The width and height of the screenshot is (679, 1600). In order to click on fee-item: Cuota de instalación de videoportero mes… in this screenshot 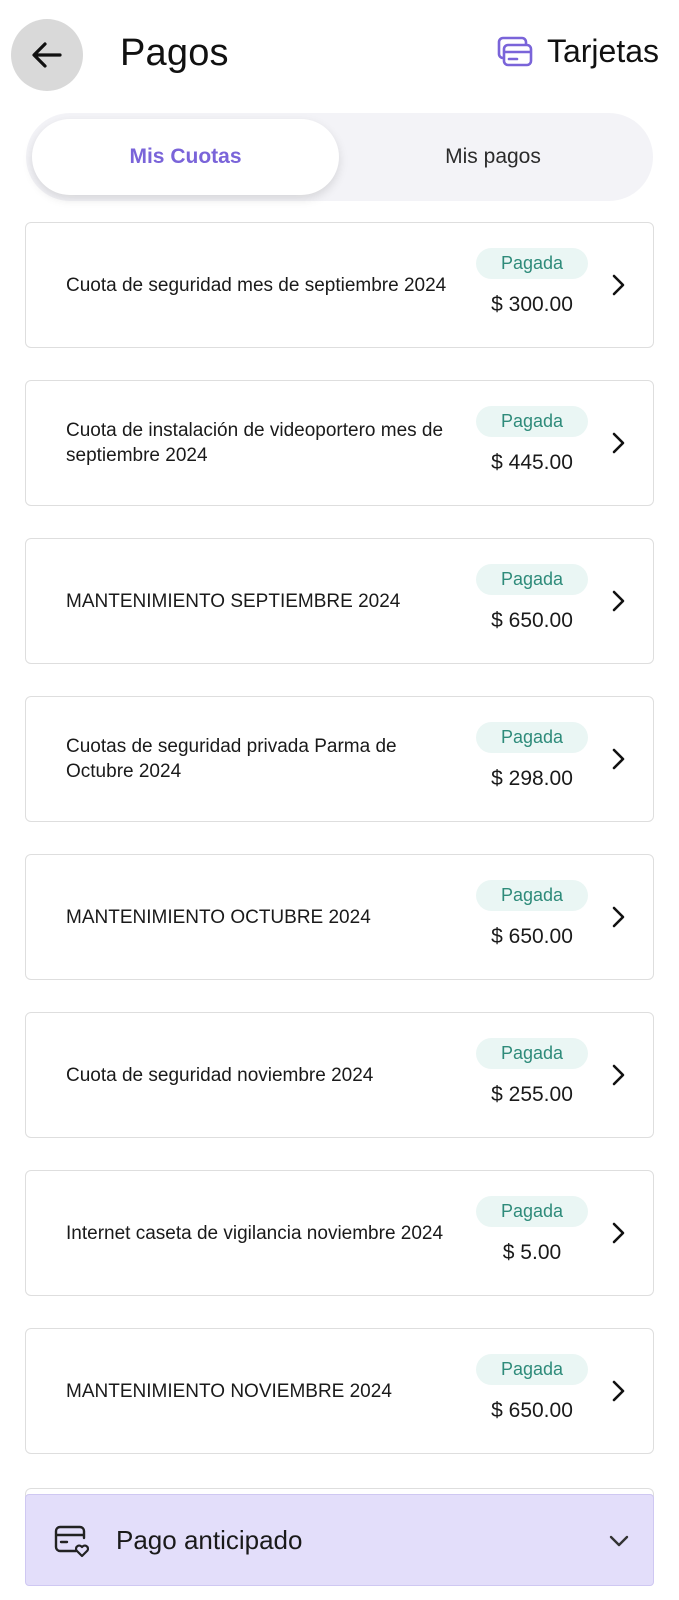, I will do `click(339, 443)`.